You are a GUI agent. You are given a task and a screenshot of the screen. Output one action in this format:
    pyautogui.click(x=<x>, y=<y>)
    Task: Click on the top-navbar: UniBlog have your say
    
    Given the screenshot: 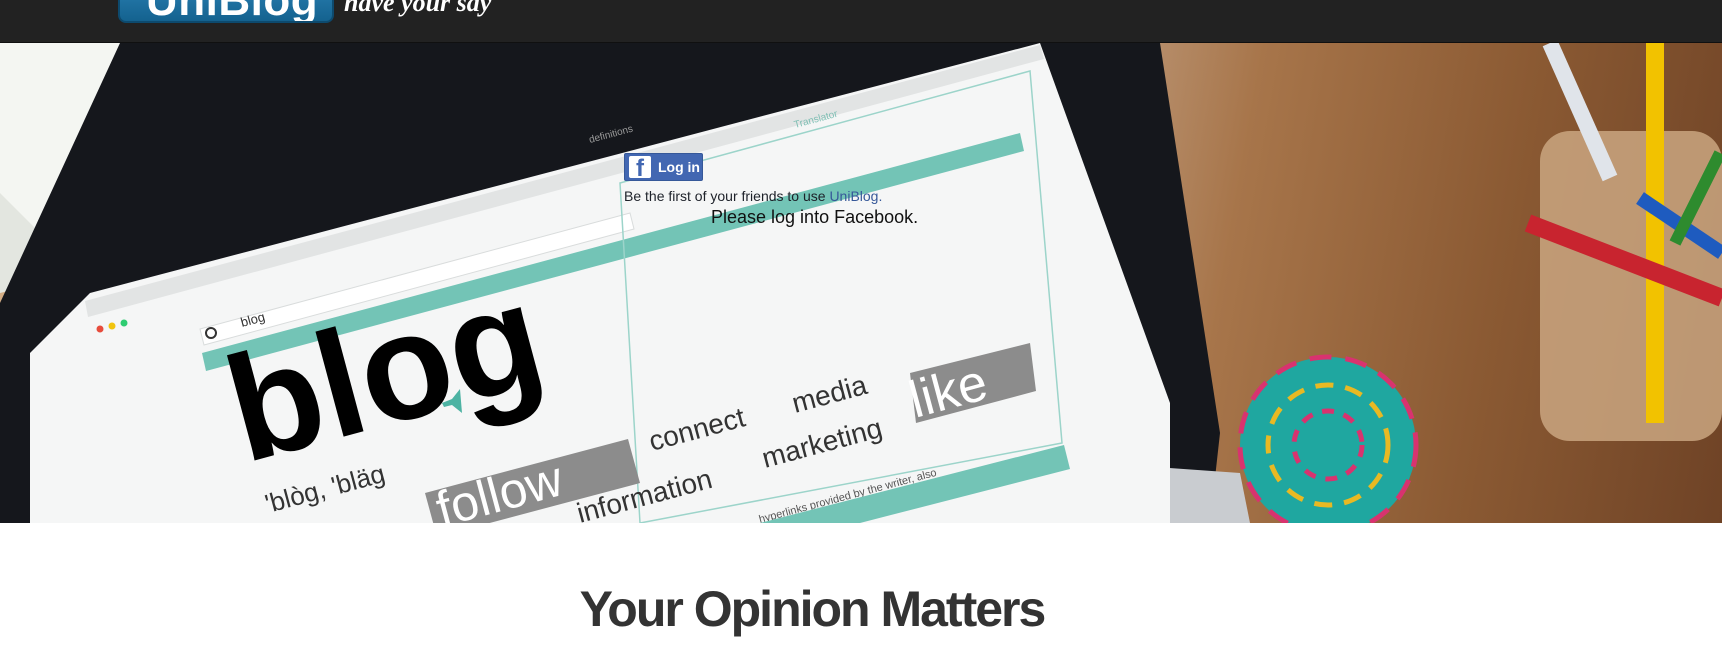 What is the action you would take?
    pyautogui.click(x=861, y=21)
    